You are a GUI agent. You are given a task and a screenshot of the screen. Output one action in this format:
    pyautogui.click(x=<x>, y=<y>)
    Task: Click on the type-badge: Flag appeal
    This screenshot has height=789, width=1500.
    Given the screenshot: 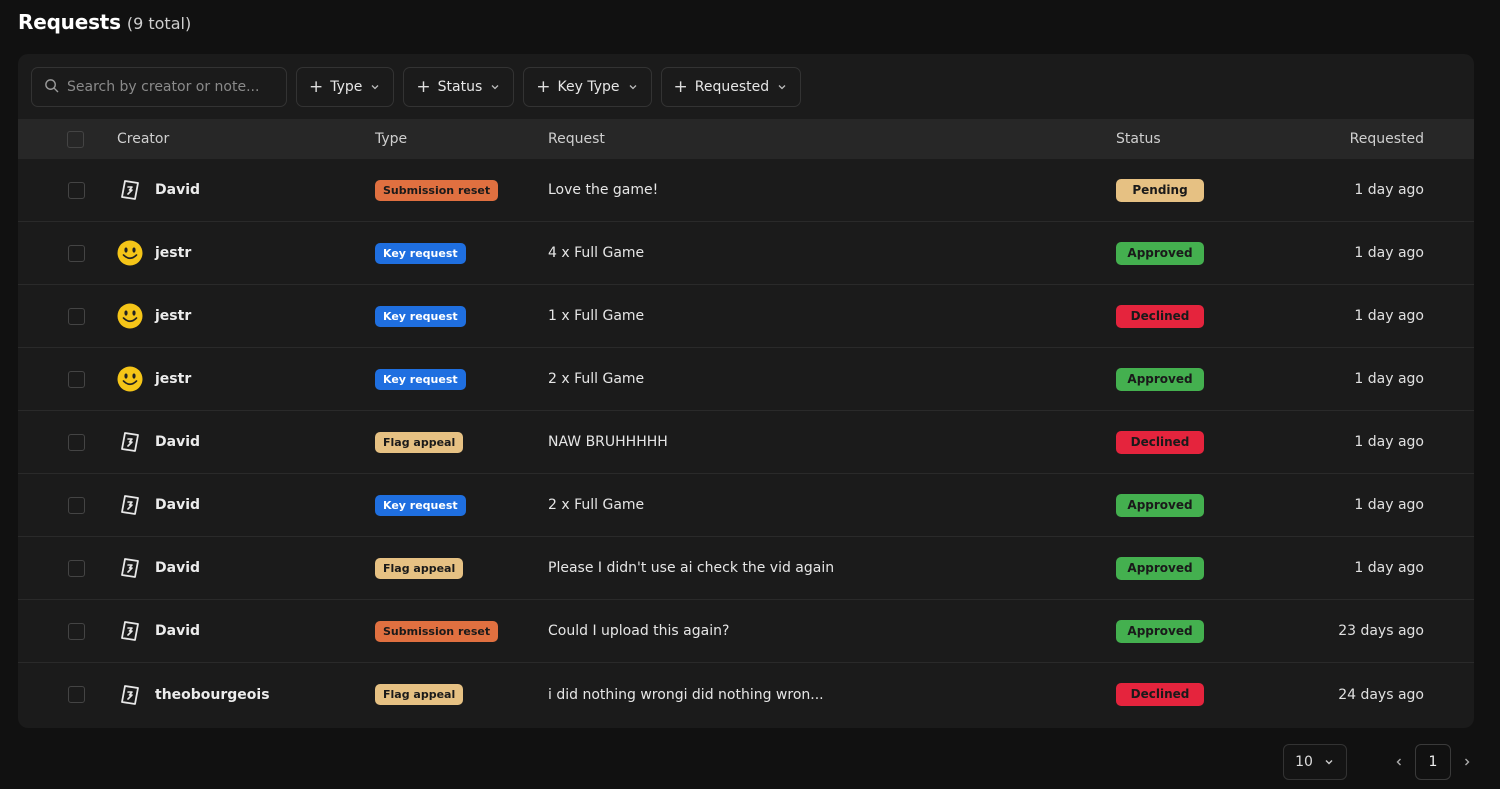 What is the action you would take?
    pyautogui.click(x=419, y=568)
    